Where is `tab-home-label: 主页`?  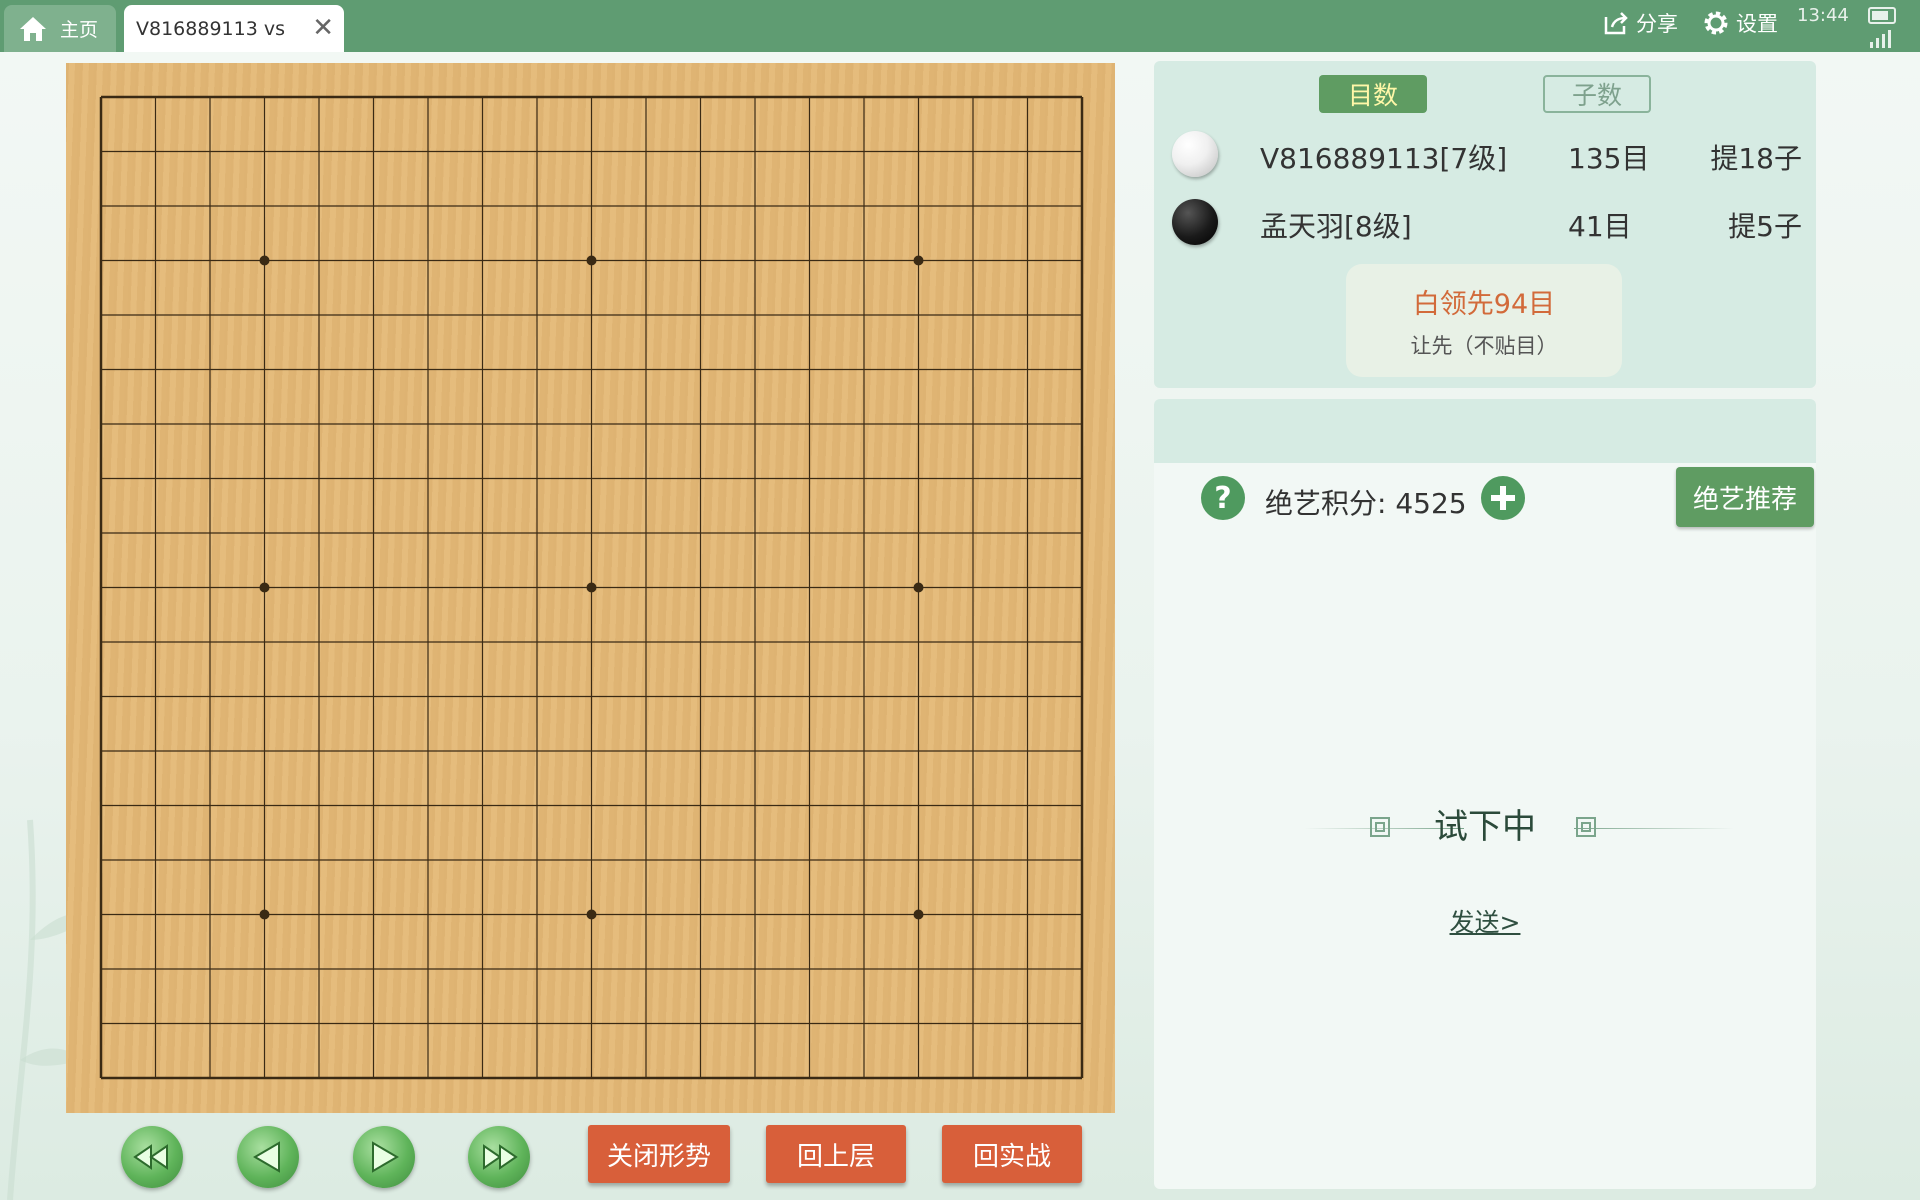 tab-home-label: 主页 is located at coordinates (79, 30).